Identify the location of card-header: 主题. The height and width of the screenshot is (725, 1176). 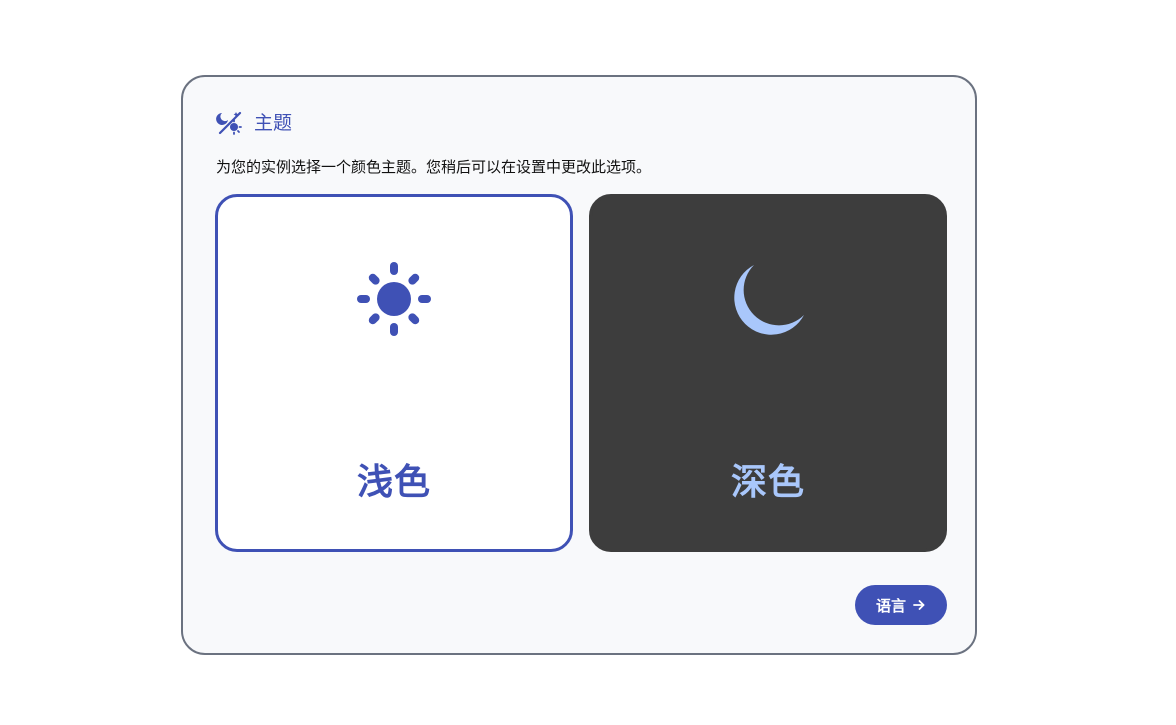
(254, 123).